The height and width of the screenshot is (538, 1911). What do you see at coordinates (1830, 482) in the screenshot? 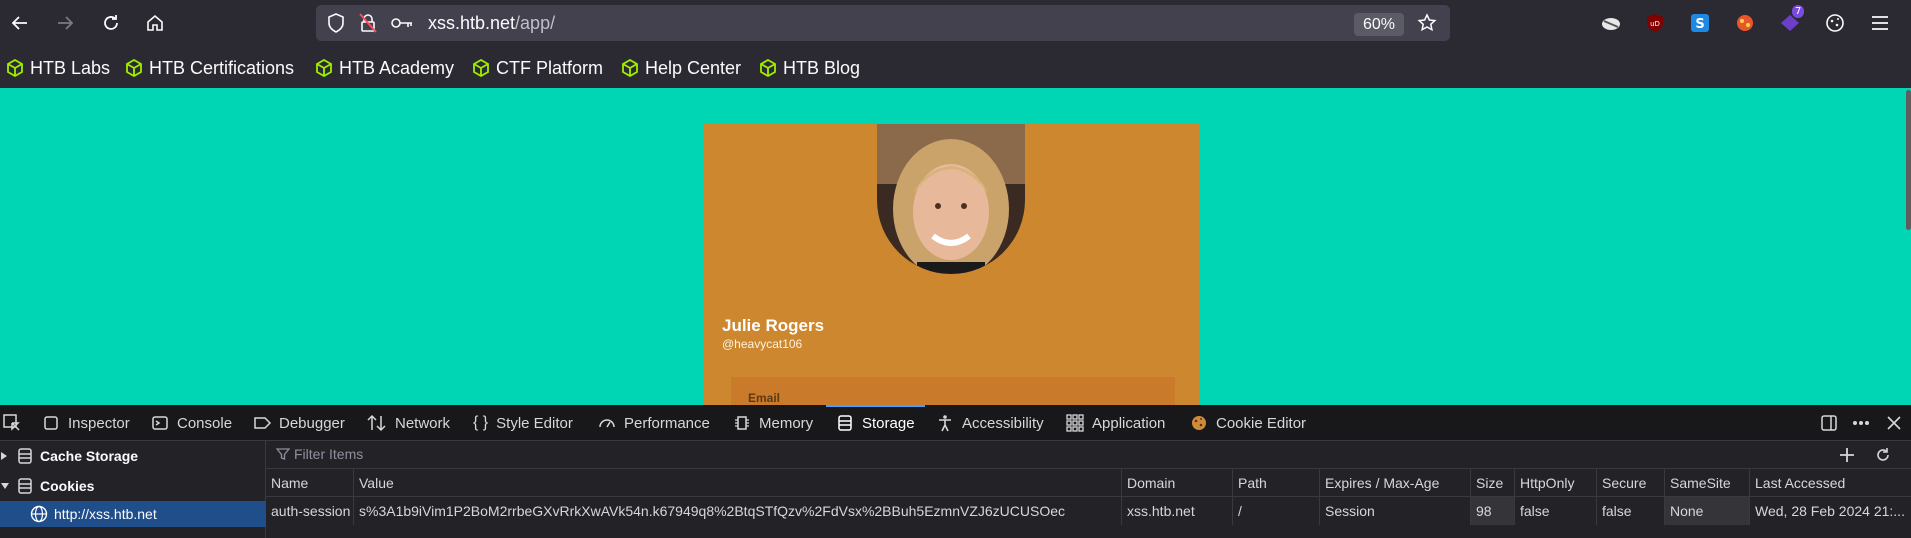
I see `column-header-last-accessed: Last Accessed` at bounding box center [1830, 482].